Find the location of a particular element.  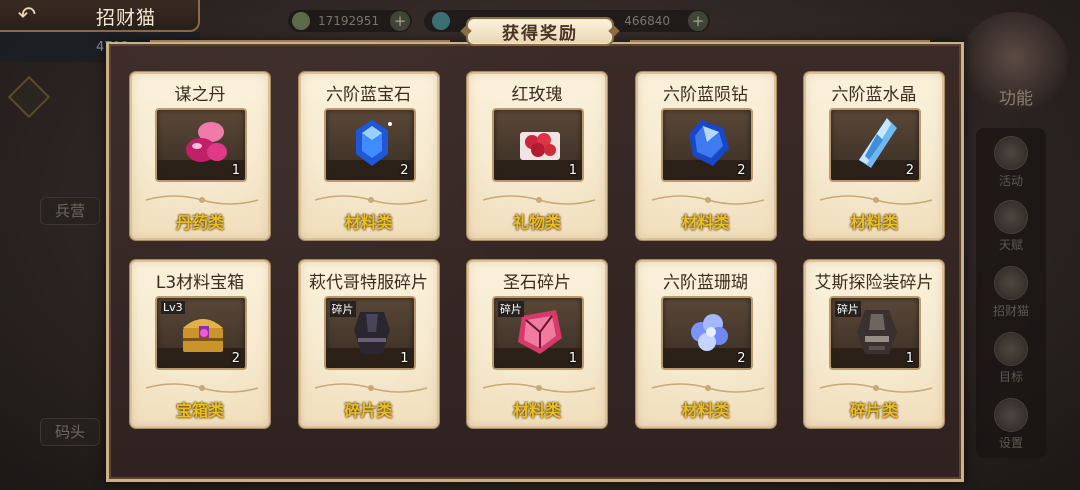

modal-title-plate: 获得奖励 is located at coordinates (540, 31).